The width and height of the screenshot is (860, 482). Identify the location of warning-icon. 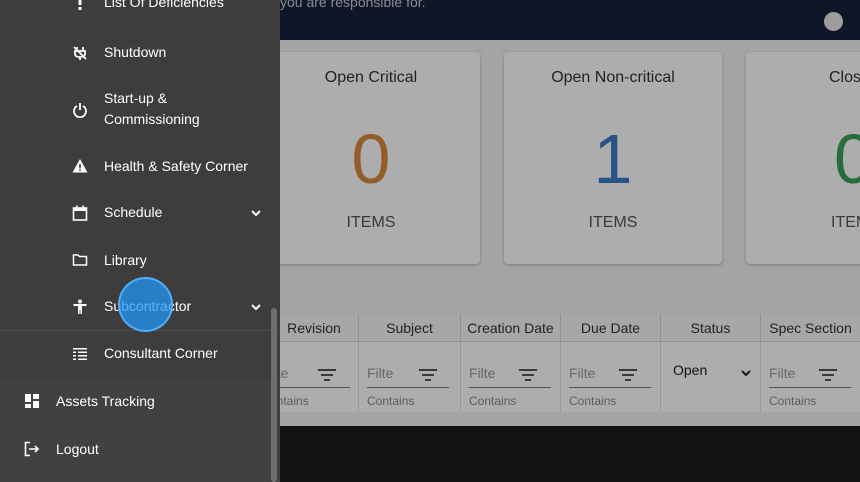
(80, 166).